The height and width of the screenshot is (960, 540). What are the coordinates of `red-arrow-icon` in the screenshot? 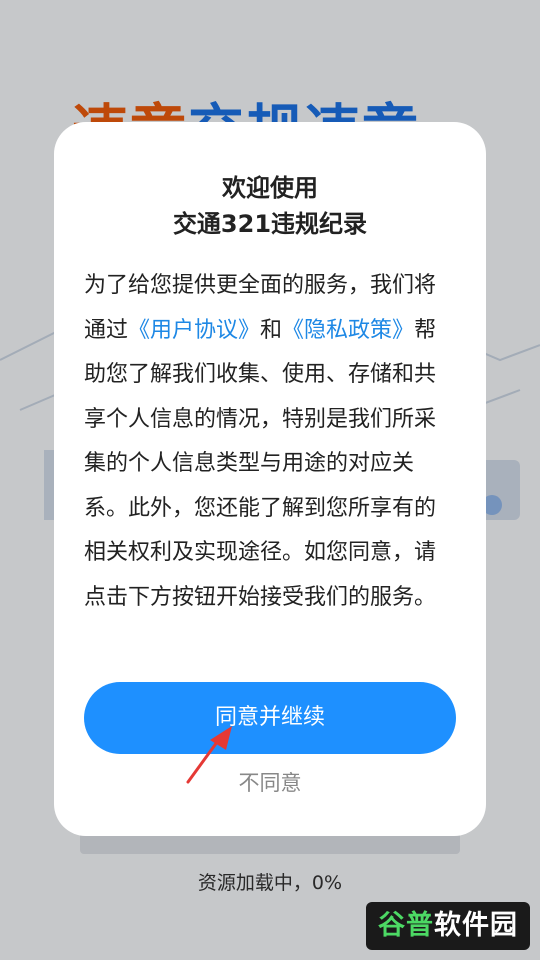 It's located at (209, 755).